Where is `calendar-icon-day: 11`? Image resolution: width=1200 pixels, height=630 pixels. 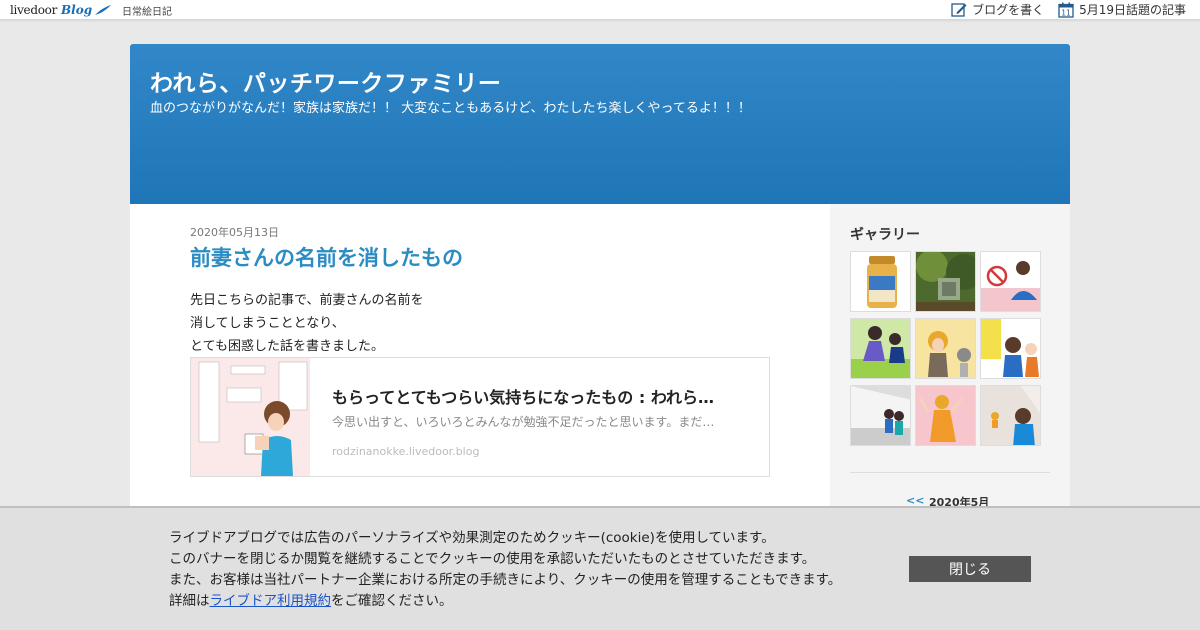 calendar-icon-day: 11 is located at coordinates (1066, 12).